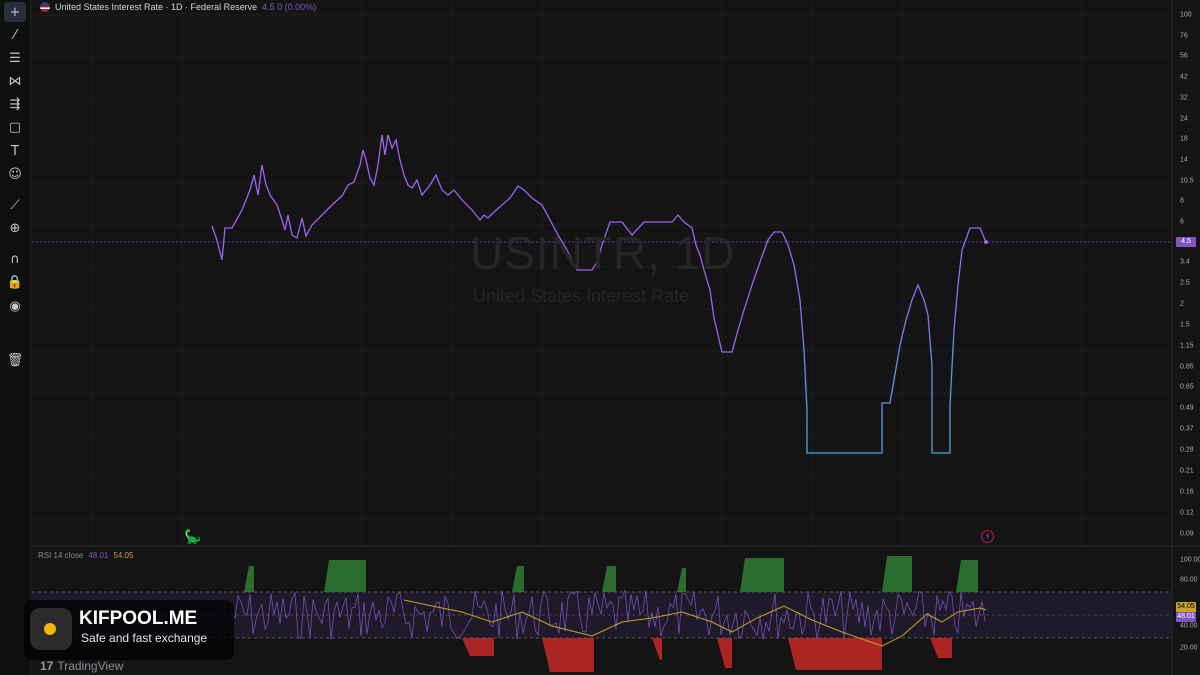 The width and height of the screenshot is (1200, 675). Describe the element at coordinates (123, 555) in the screenshot. I see `rsi-ma-value: 54.05` at that location.